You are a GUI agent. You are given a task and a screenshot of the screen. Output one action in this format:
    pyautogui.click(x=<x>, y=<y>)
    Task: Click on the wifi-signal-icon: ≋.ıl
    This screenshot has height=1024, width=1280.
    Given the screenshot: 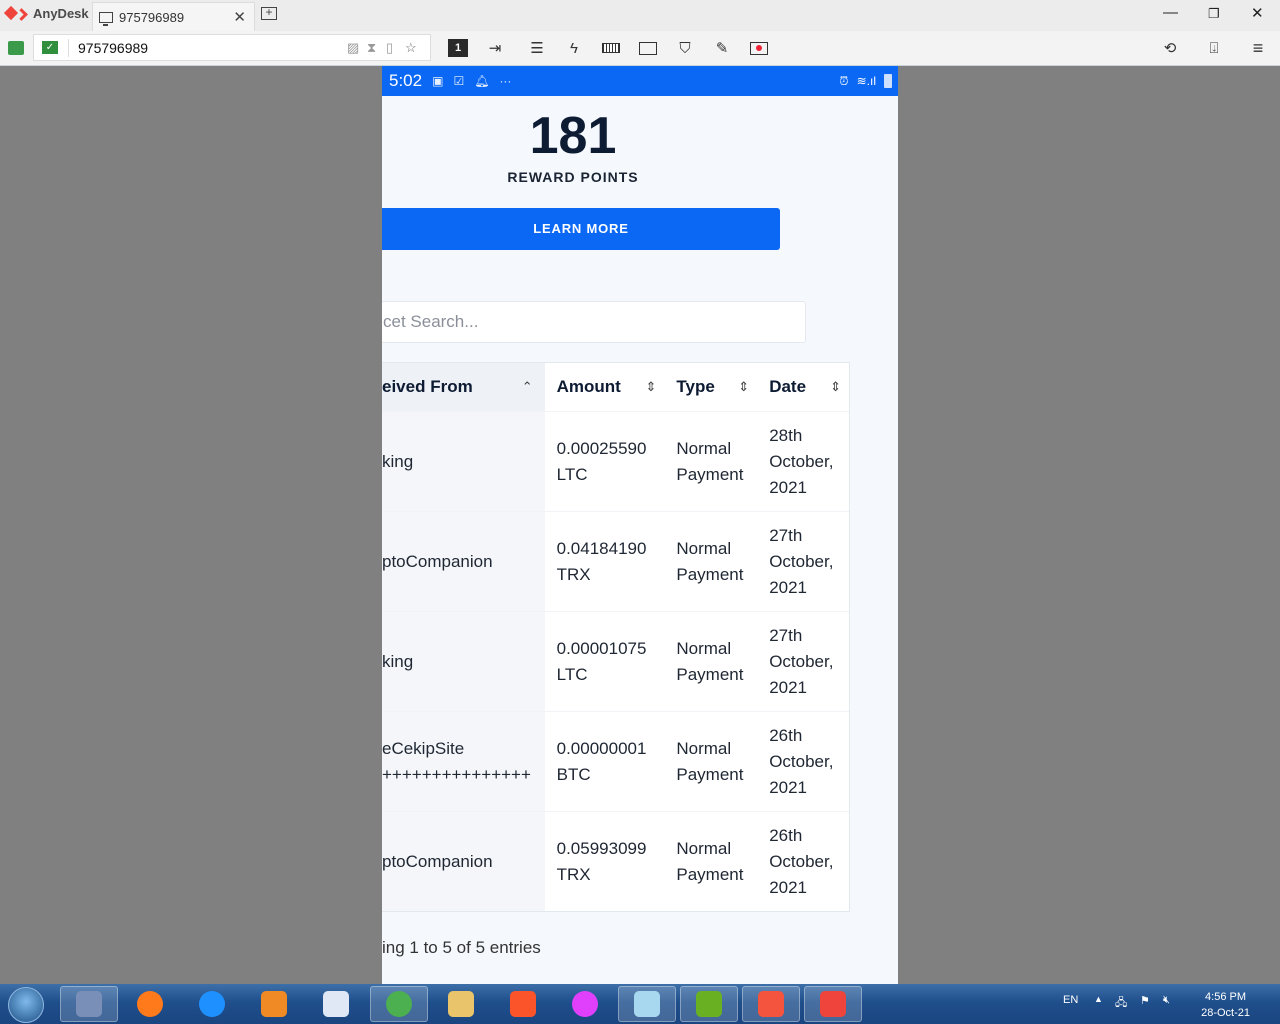 What is the action you would take?
    pyautogui.click(x=866, y=81)
    